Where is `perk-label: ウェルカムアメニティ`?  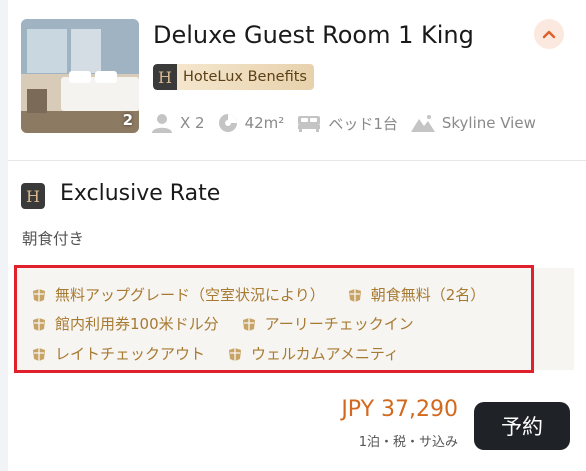
perk-label: ウェルカムアメニティ is located at coordinates (325, 354).